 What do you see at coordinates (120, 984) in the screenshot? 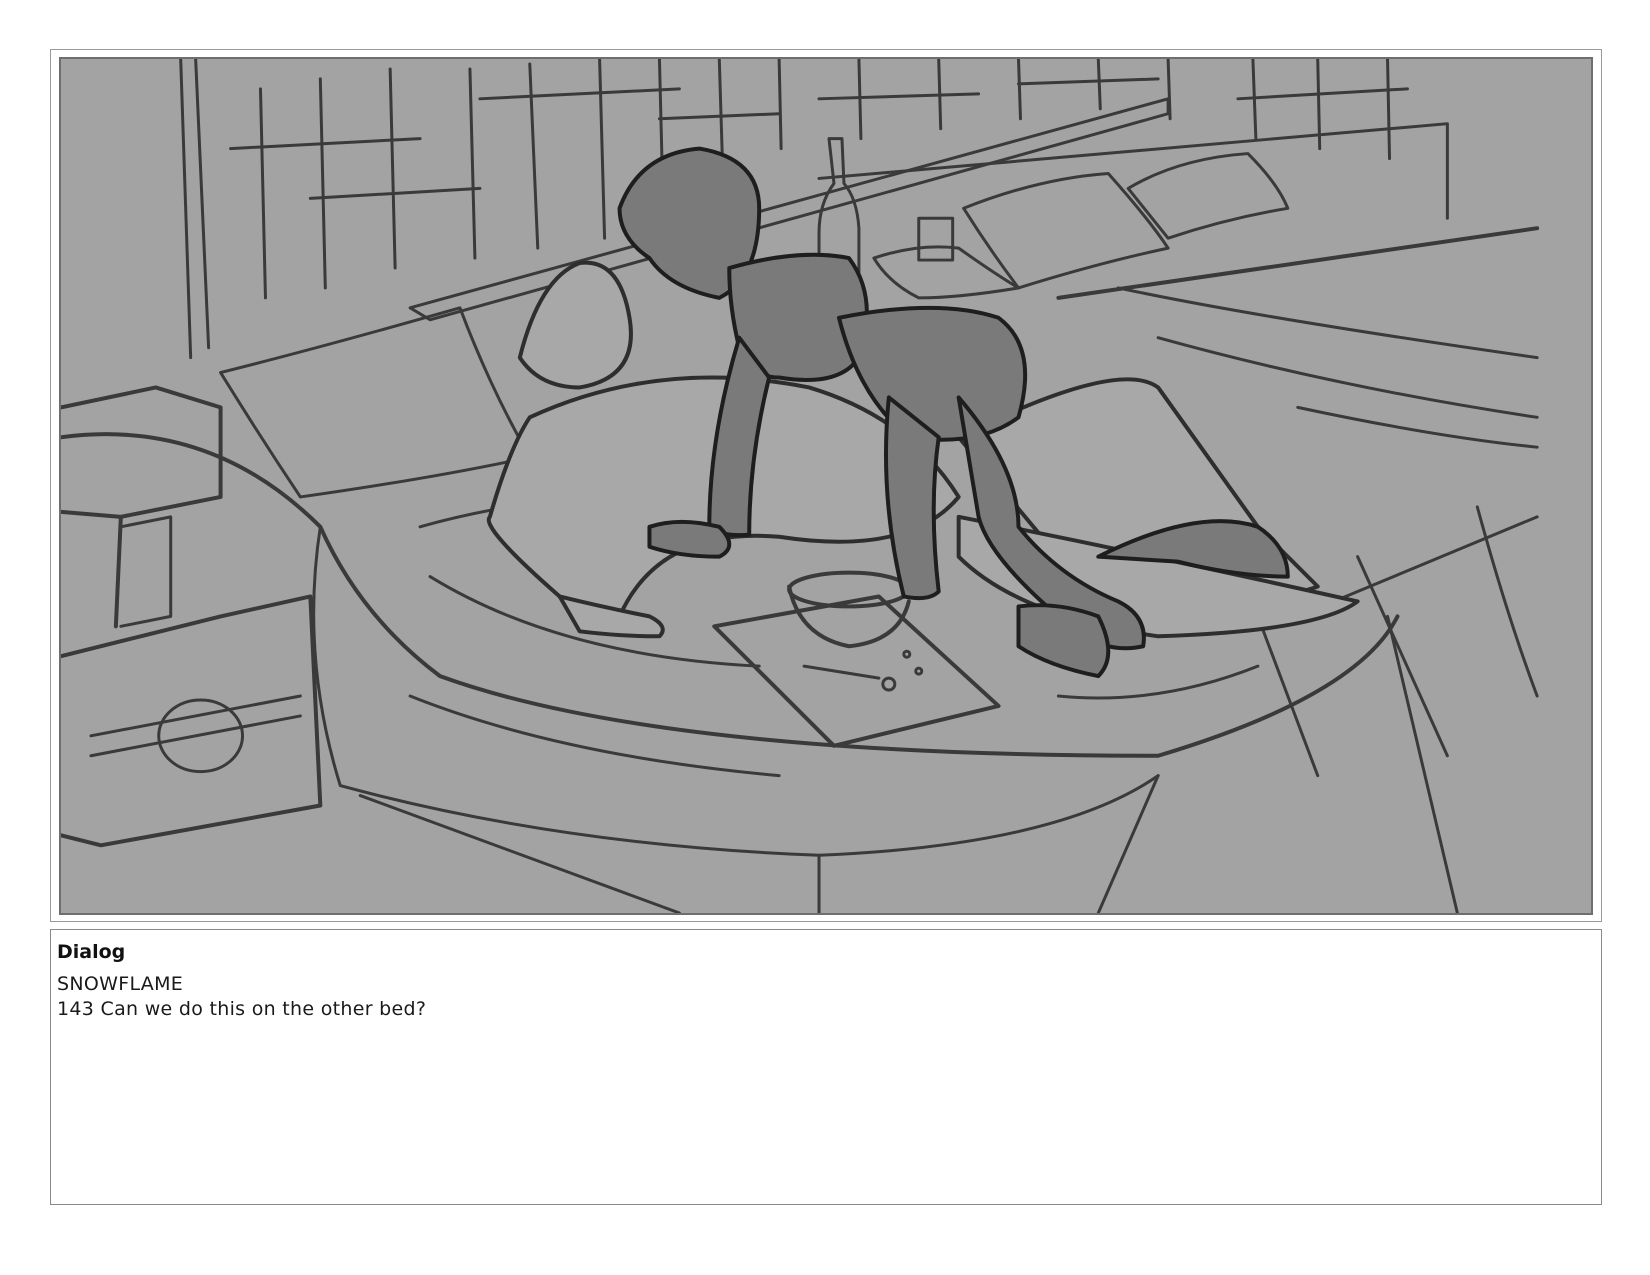
I see `dialog-character-name: SNOWFLAME` at bounding box center [120, 984].